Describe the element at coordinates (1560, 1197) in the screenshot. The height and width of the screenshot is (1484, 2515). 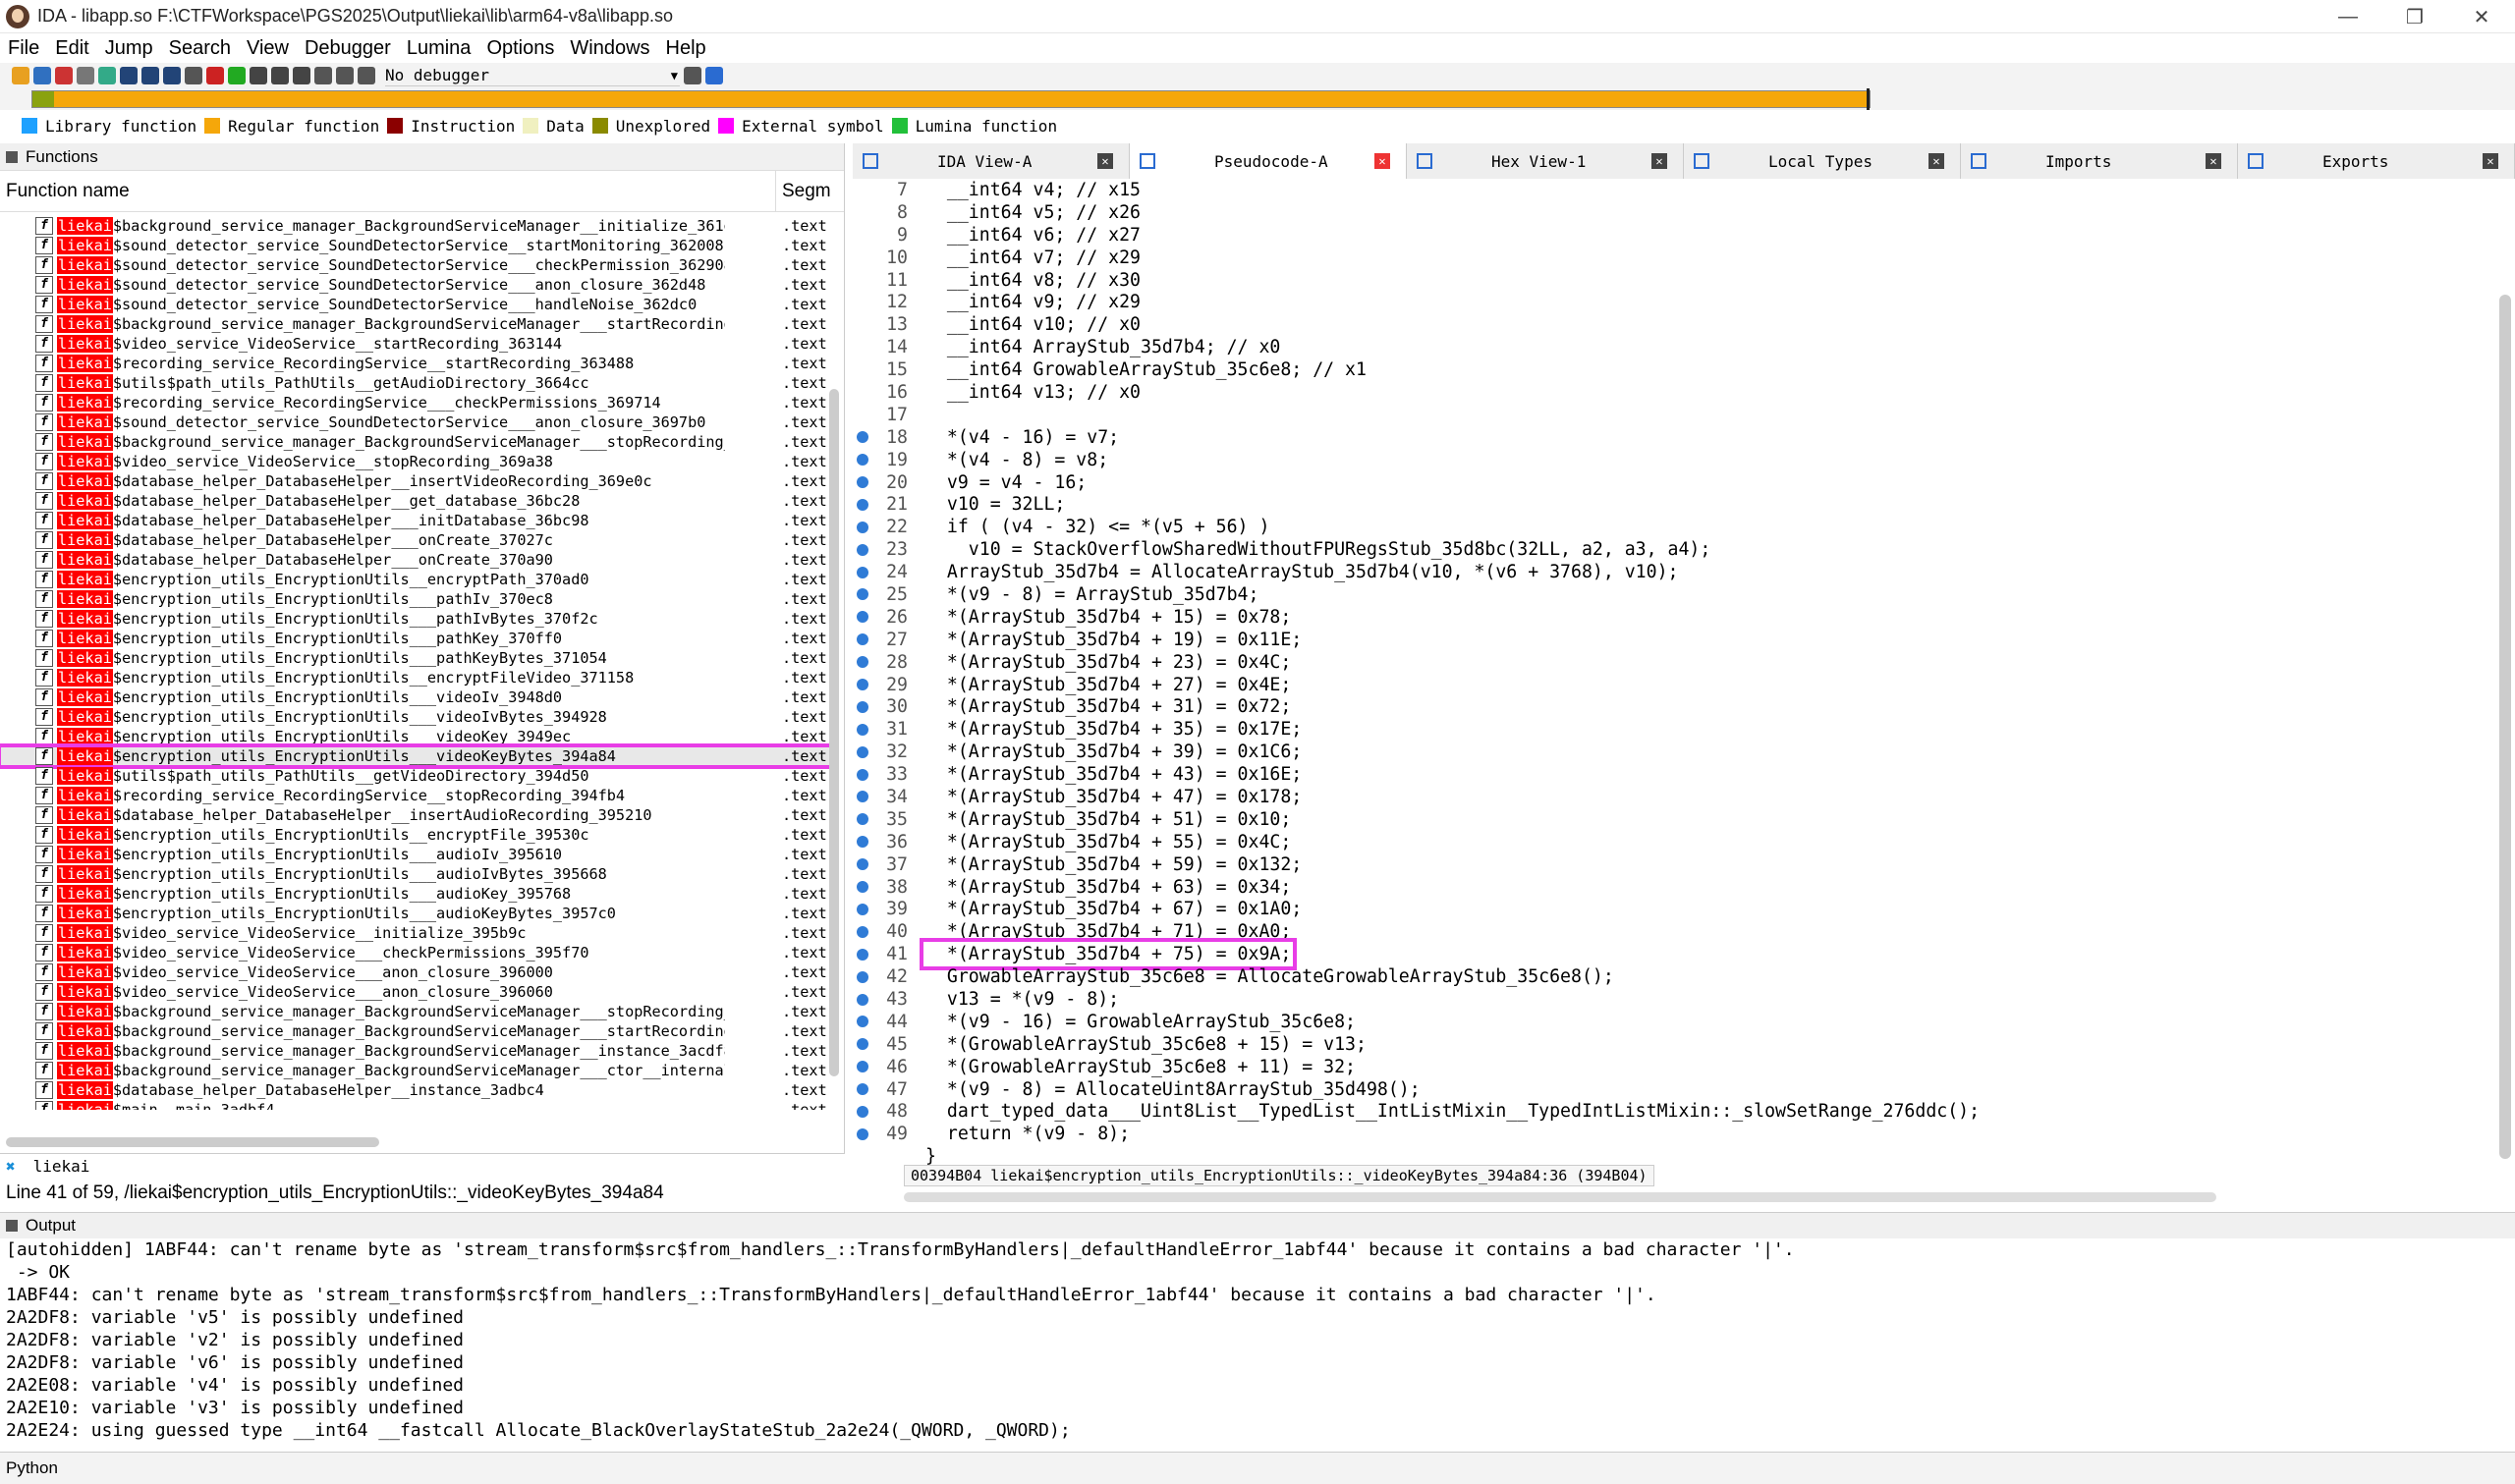
I see `code-hscroll` at that location.